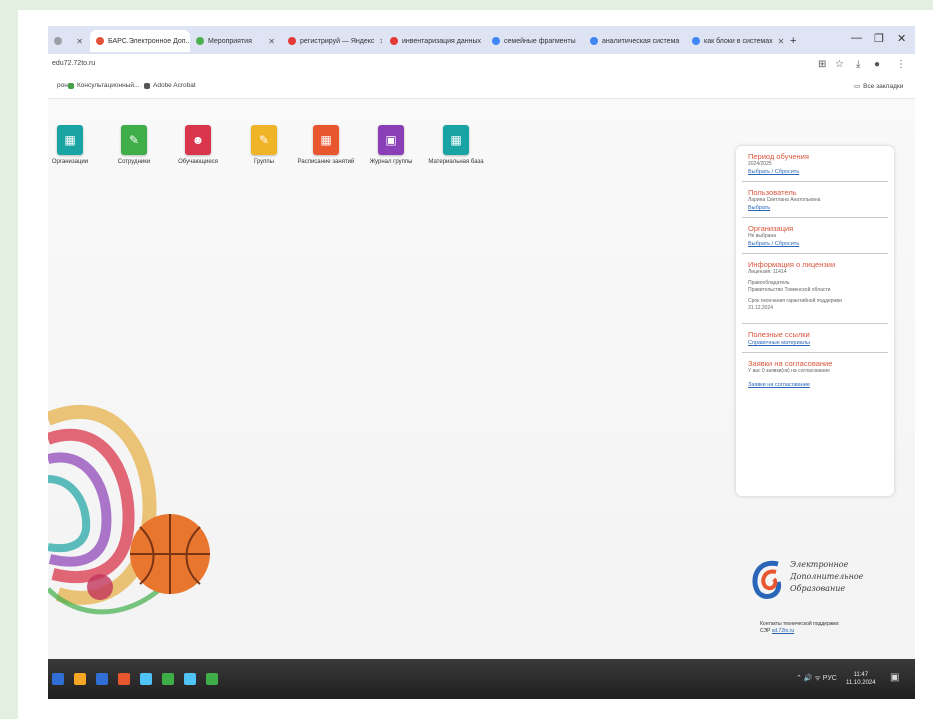  What do you see at coordinates (861, 683) in the screenshot?
I see `clock-date: 11.10.2024` at bounding box center [861, 683].